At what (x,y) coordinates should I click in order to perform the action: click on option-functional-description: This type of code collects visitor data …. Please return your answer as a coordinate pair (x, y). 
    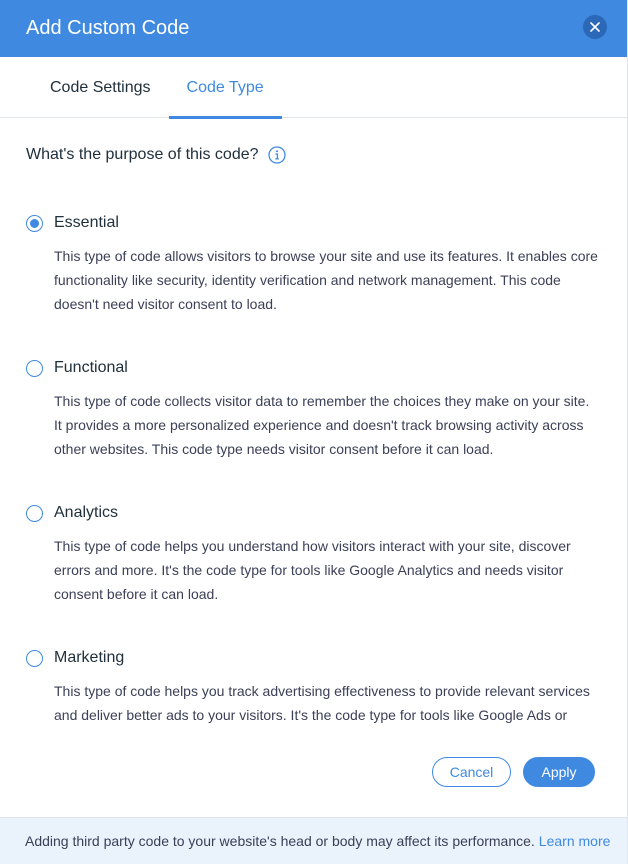
    Looking at the image, I should click on (322, 425).